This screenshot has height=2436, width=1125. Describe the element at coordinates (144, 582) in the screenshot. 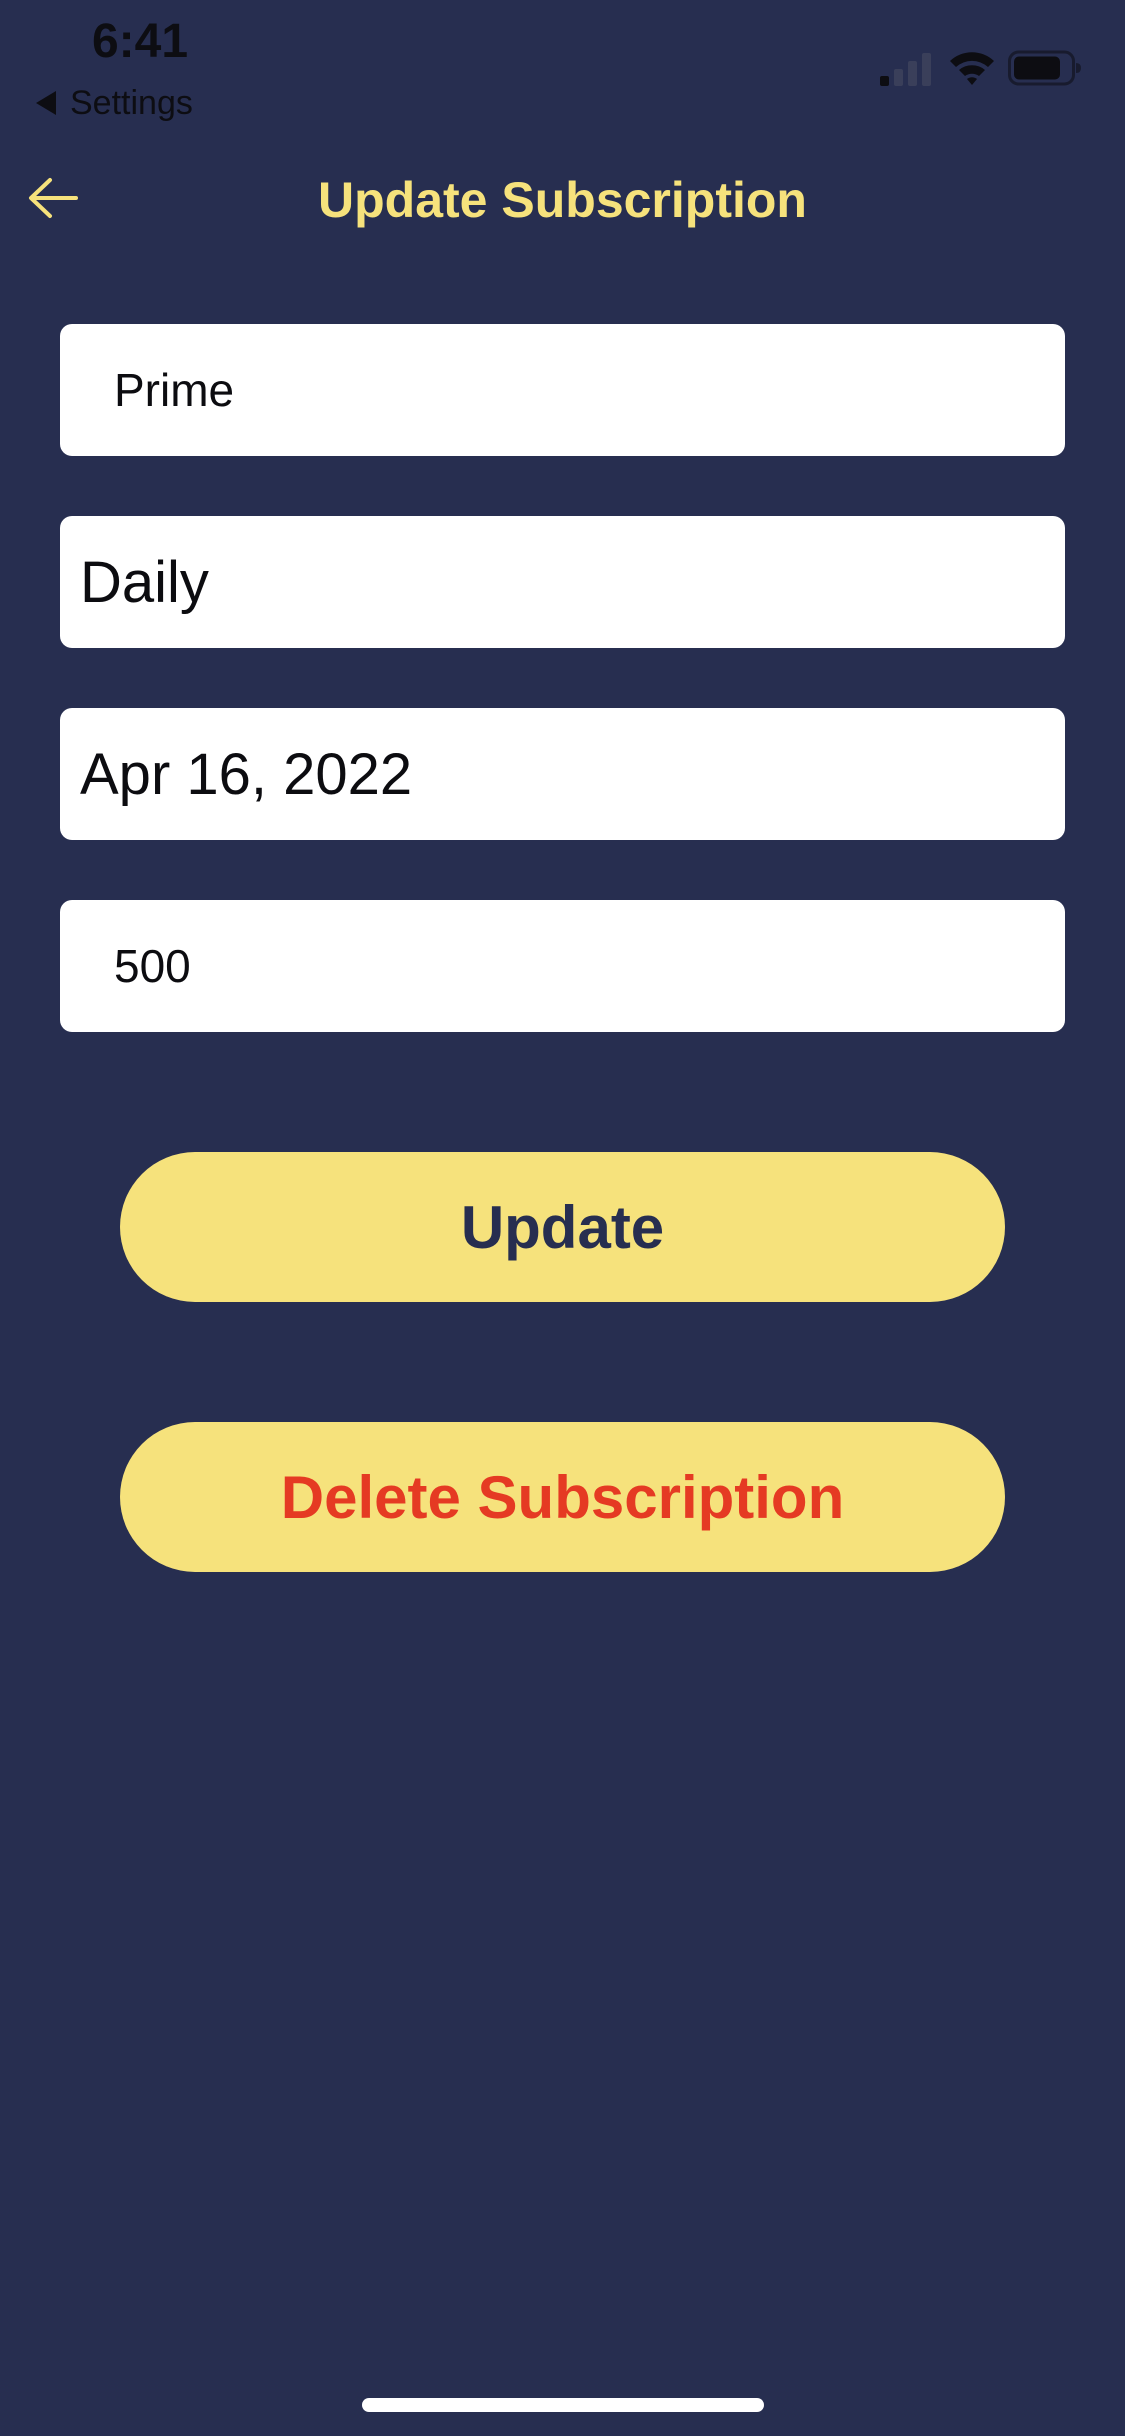

I see `frequency-value: Daily` at that location.